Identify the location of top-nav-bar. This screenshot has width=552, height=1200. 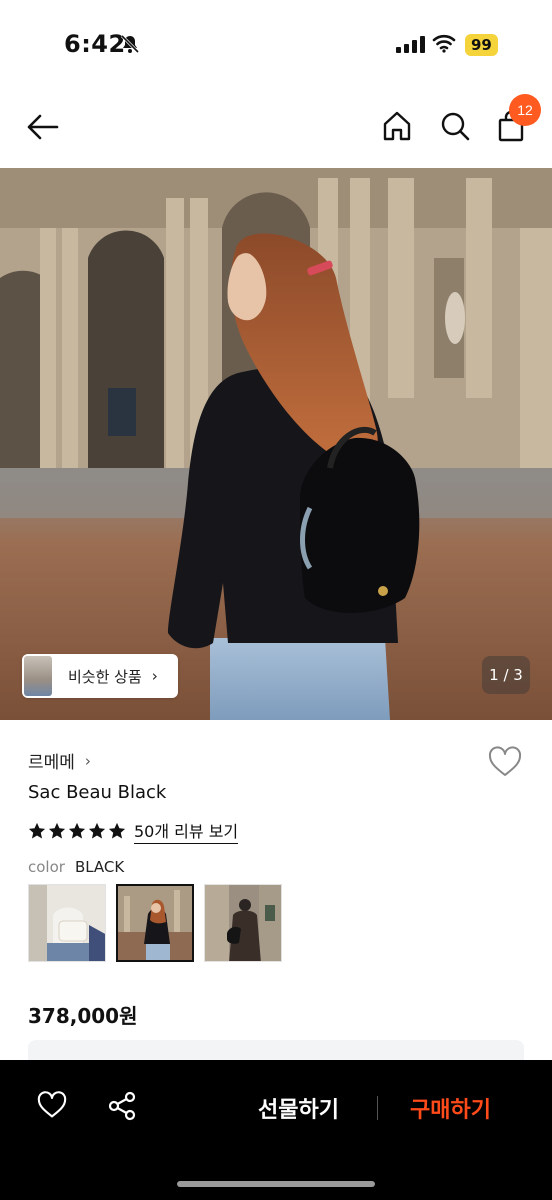
(276, 130).